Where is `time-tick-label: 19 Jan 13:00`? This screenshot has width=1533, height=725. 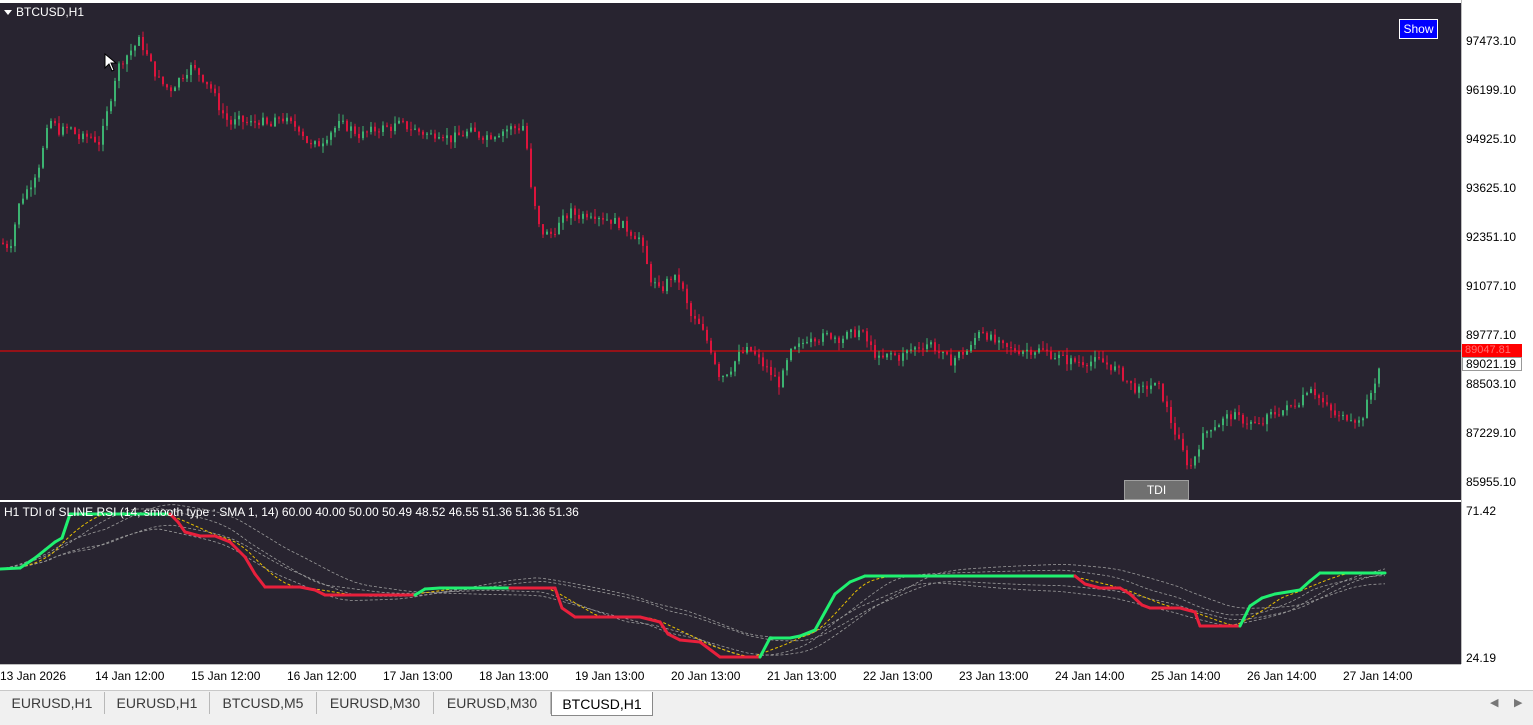
time-tick-label: 19 Jan 13:00 is located at coordinates (610, 676).